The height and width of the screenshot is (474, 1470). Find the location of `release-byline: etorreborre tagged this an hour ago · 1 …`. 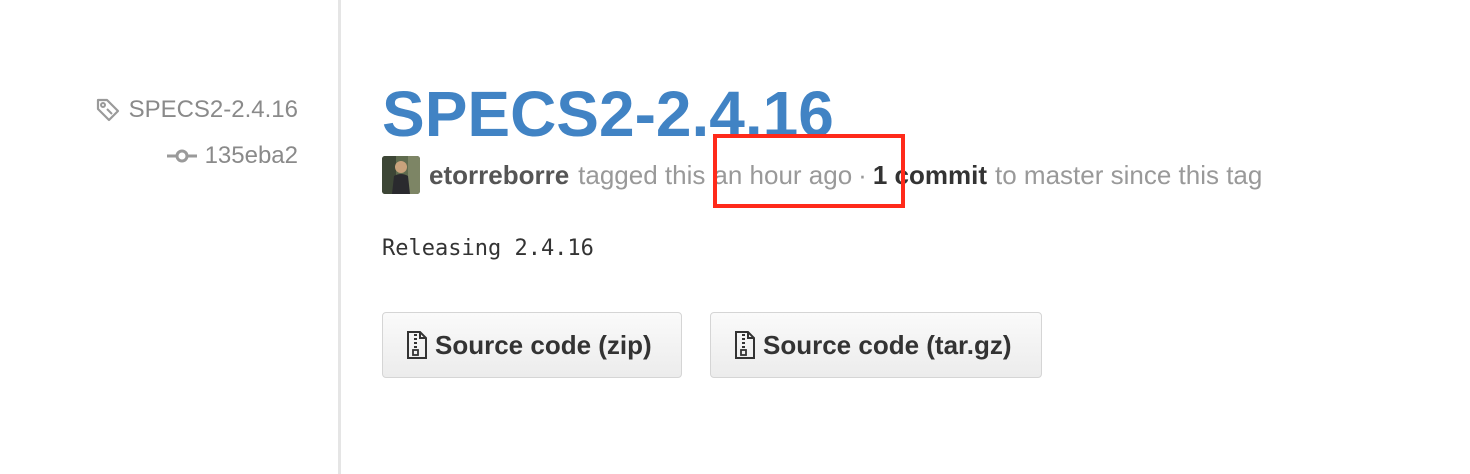

release-byline: etorreborre tagged this an hour ago · 1 … is located at coordinates (822, 175).